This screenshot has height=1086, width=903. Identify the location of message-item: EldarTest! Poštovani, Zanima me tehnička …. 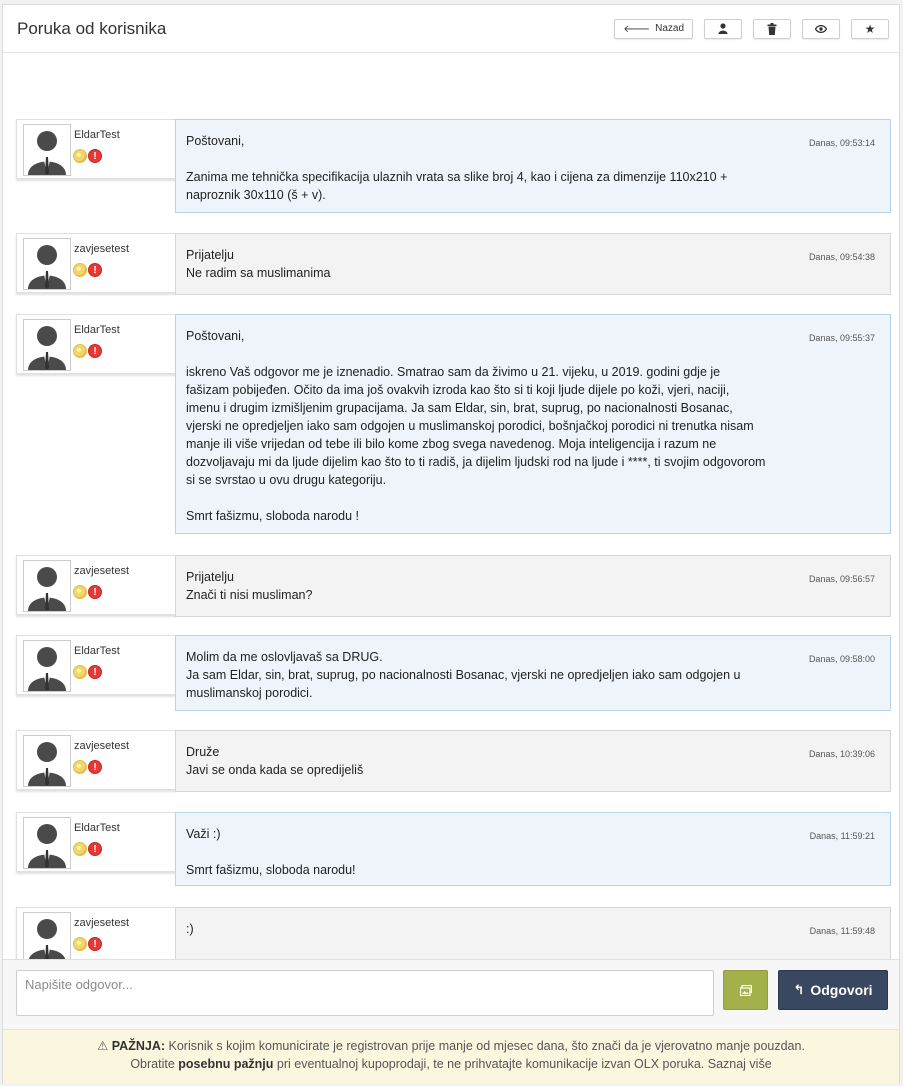
(453, 166).